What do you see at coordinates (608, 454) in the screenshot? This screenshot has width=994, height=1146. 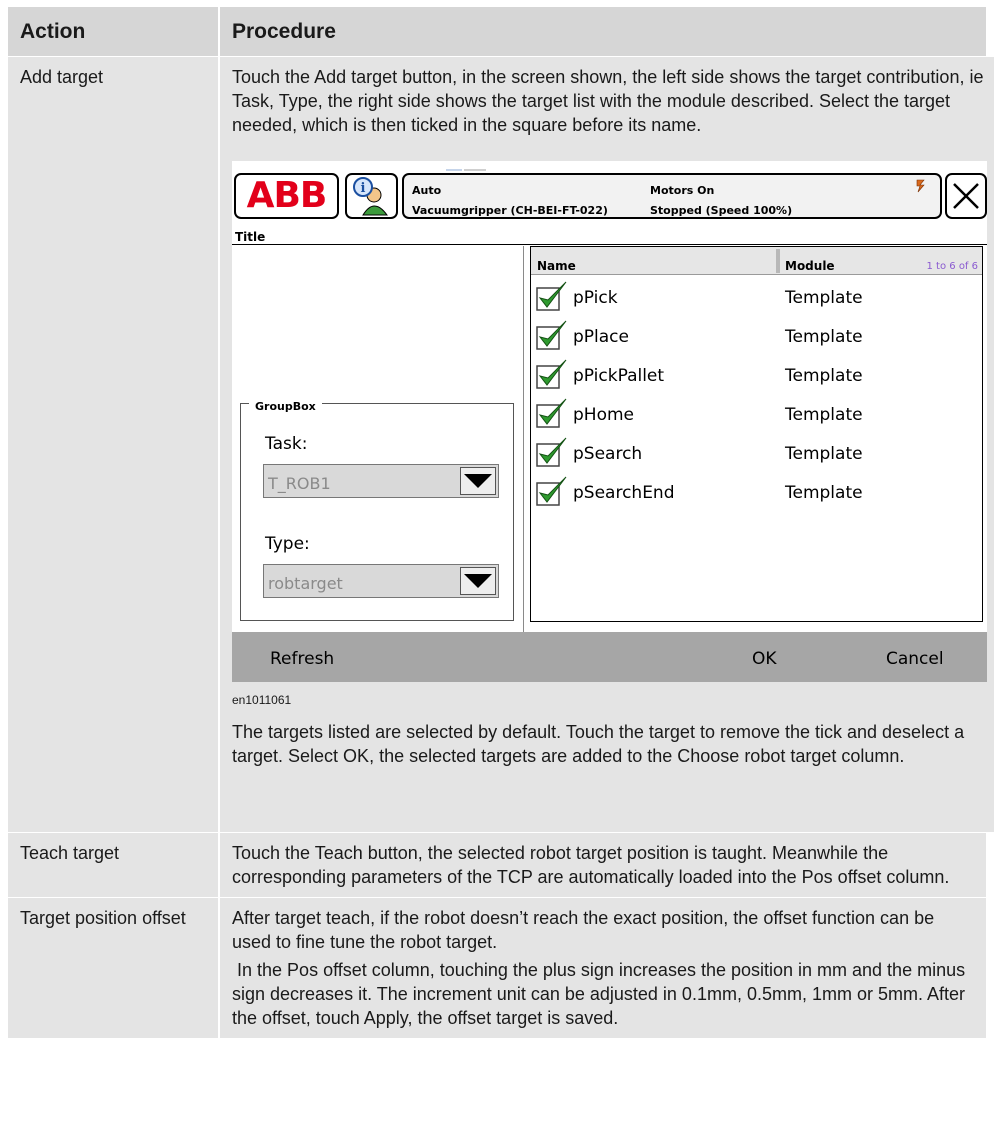 I see `target-name: pSearch` at bounding box center [608, 454].